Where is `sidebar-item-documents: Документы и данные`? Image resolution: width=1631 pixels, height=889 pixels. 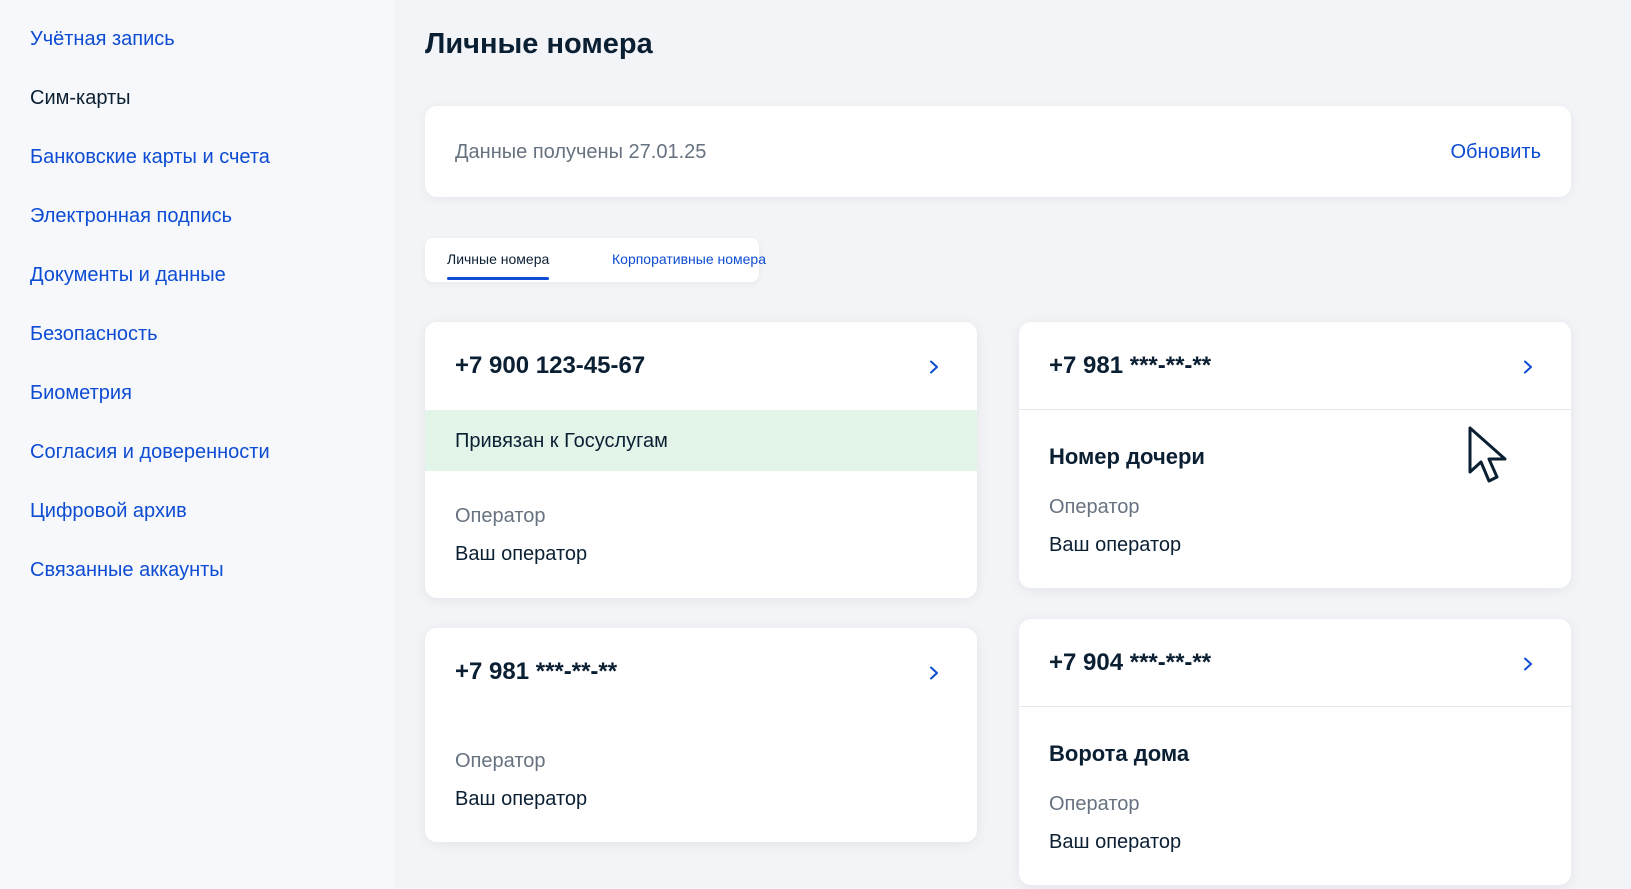 sidebar-item-documents: Документы и данные is located at coordinates (128, 275).